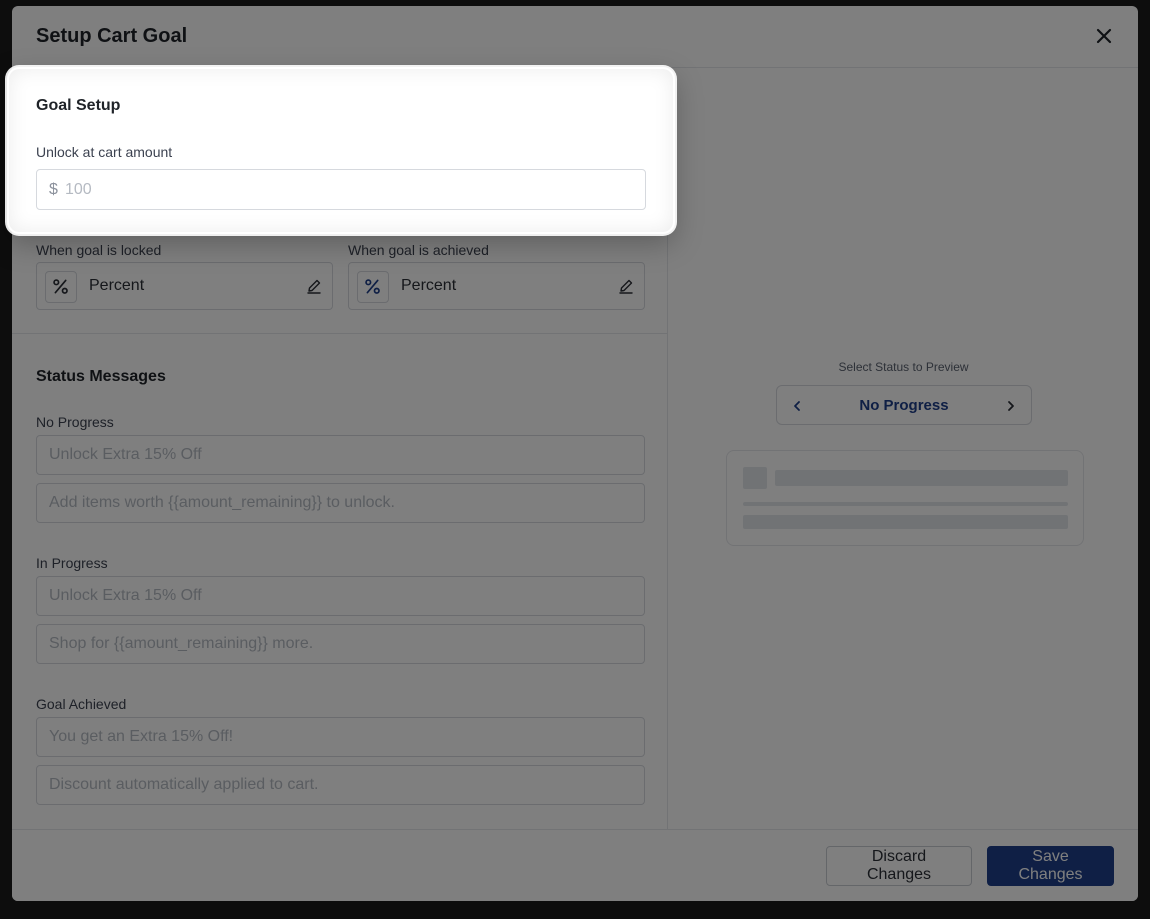  Describe the element at coordinates (418, 250) in the screenshot. I see `achieved-icon-label: When goal is achieved` at that location.